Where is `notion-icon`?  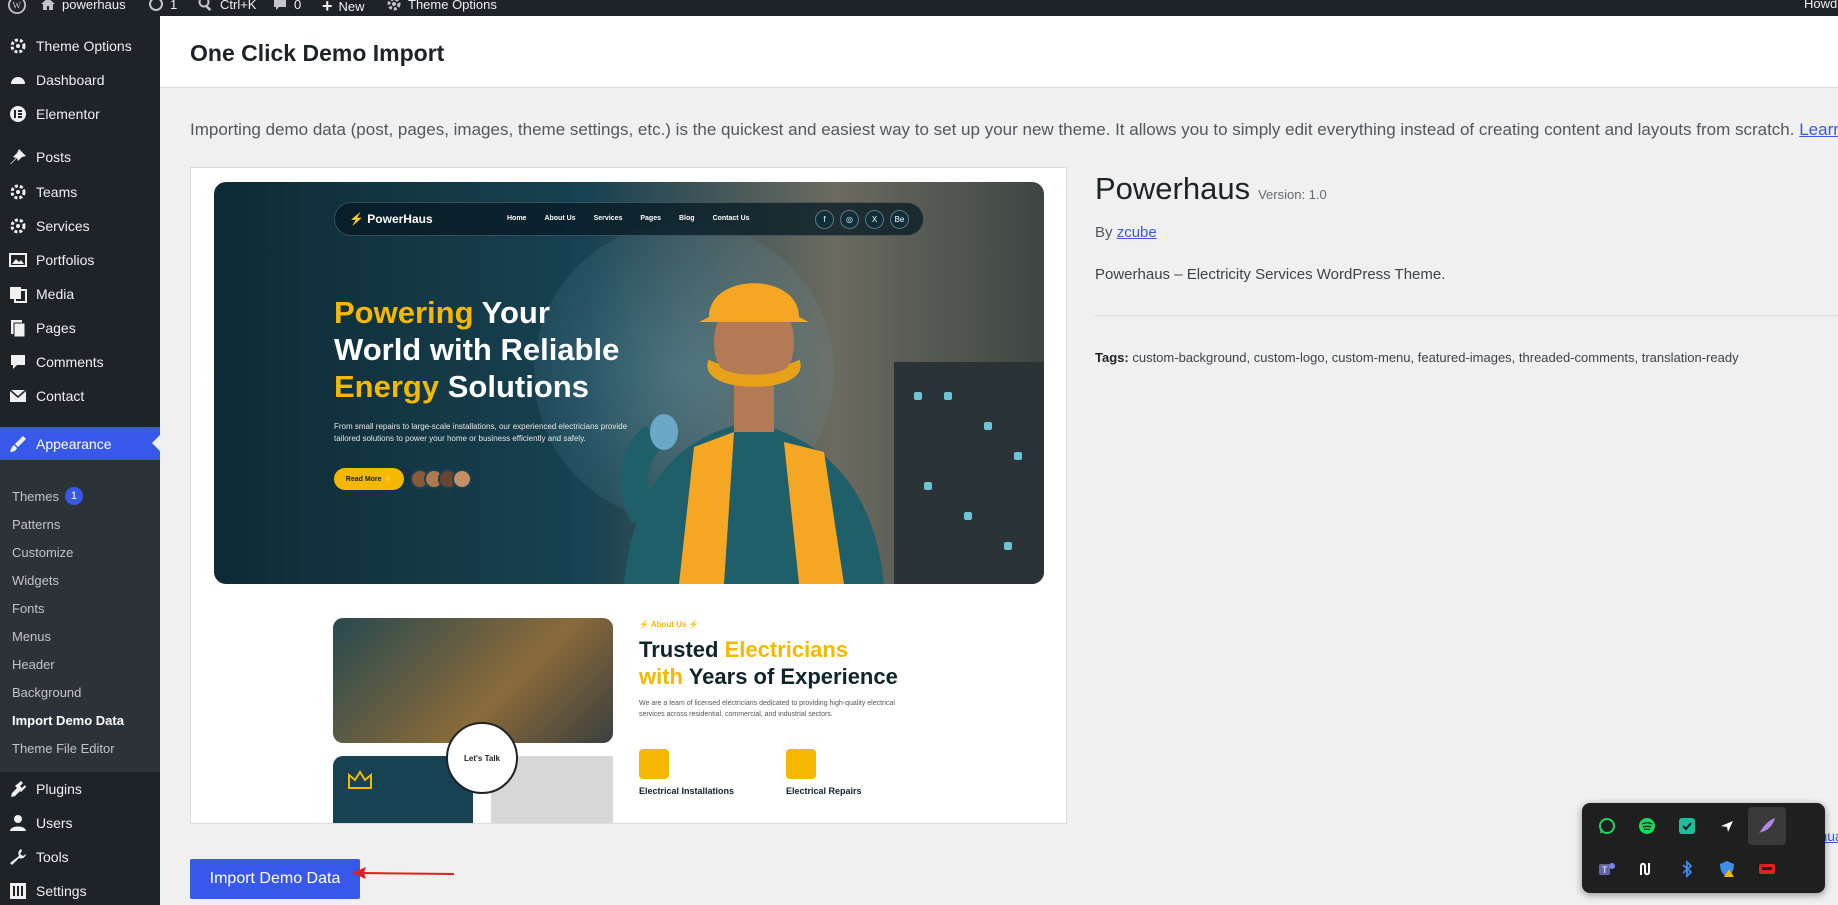
notion-icon is located at coordinates (1647, 869).